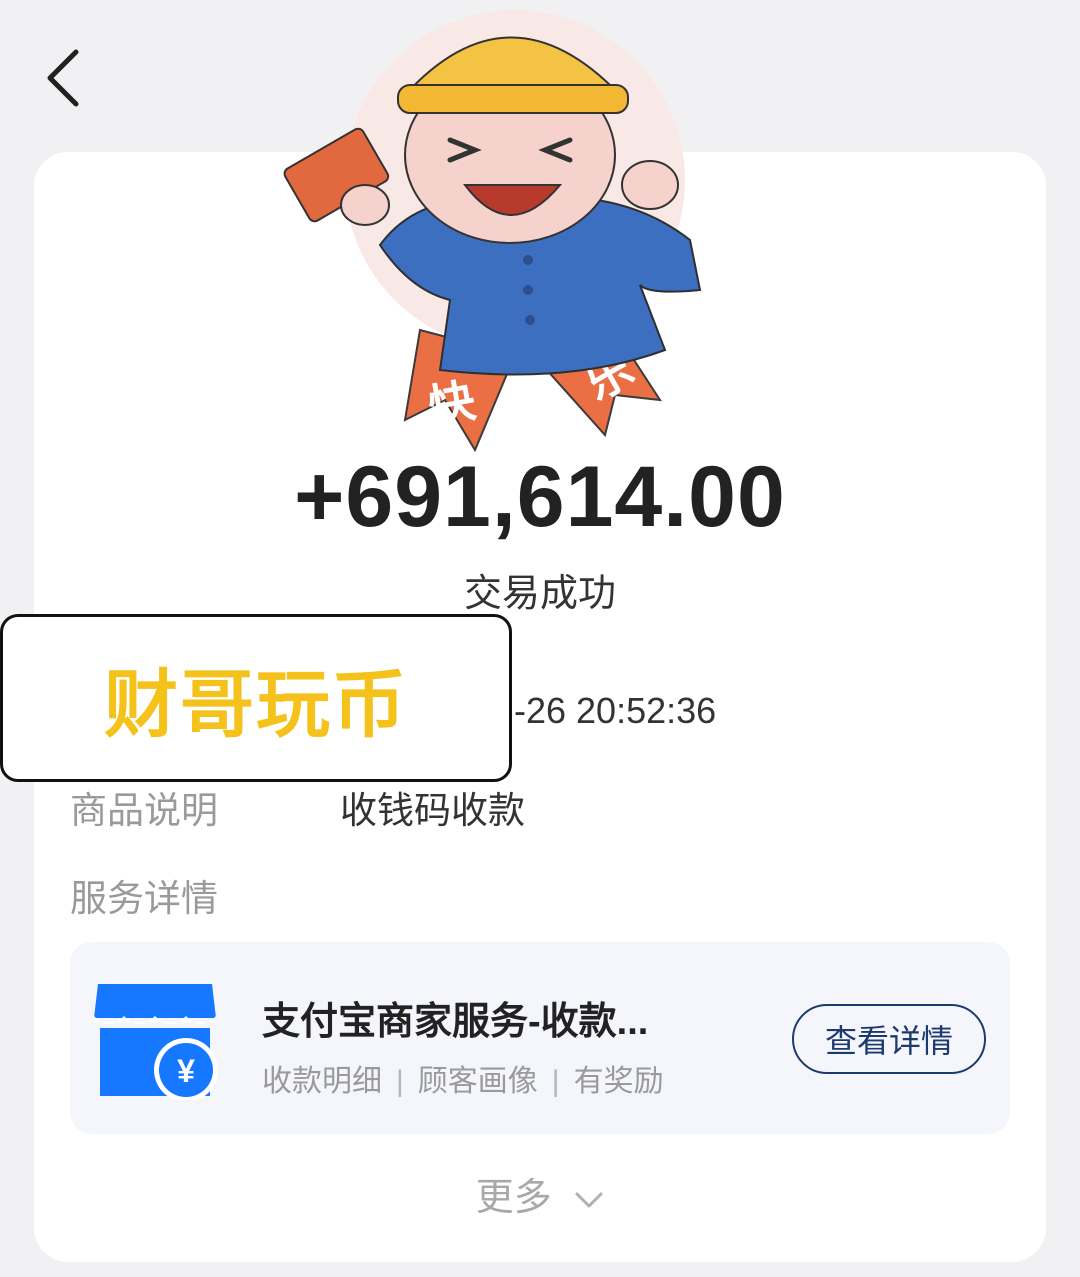  What do you see at coordinates (63, 78) in the screenshot?
I see `chevron-left-icon` at bounding box center [63, 78].